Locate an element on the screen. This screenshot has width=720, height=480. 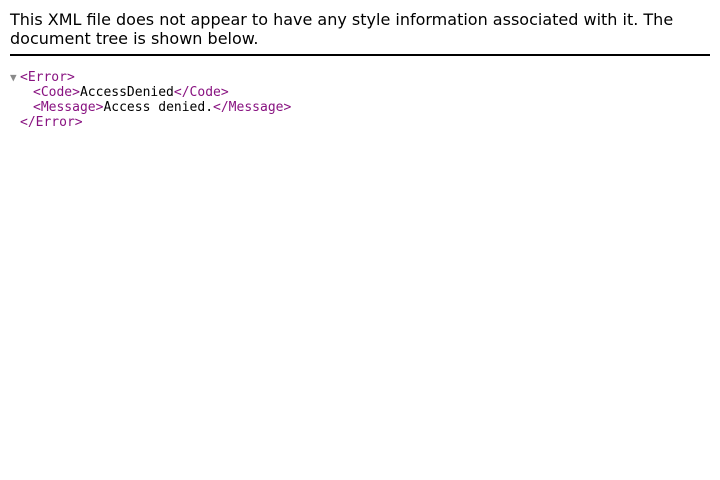
xml-close-tag-message: </Message> is located at coordinates (252, 107).